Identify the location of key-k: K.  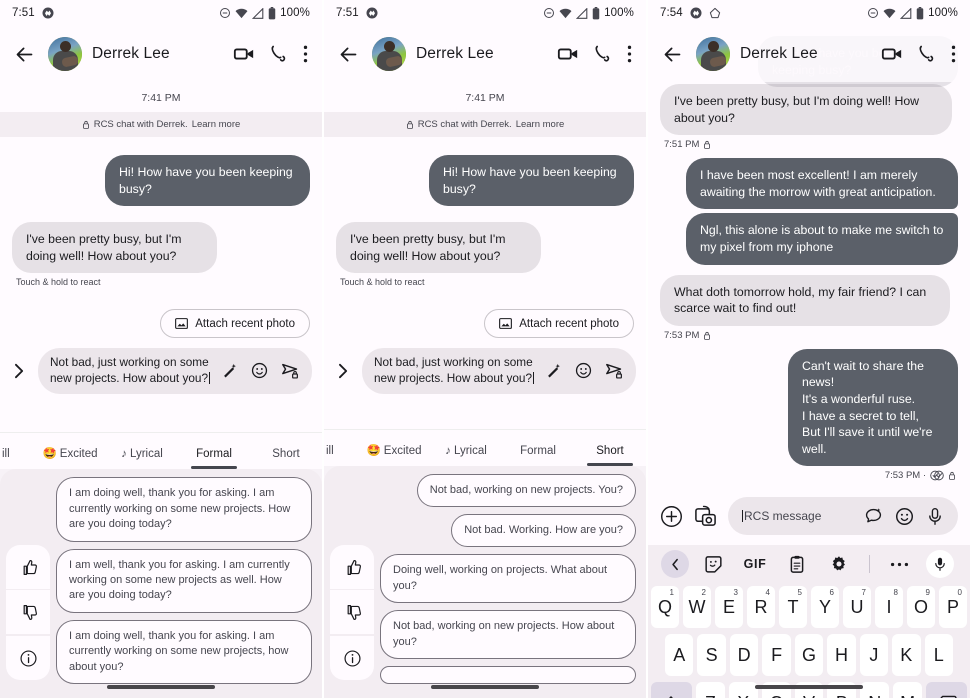
(906, 655).